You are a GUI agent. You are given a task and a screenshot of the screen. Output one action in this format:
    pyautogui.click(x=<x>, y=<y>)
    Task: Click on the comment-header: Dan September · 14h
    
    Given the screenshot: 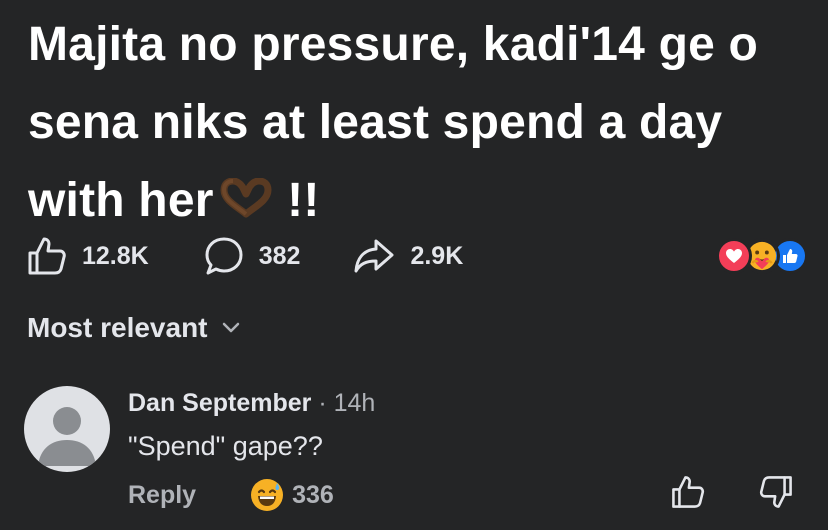 What is the action you would take?
    pyautogui.click(x=251, y=403)
    